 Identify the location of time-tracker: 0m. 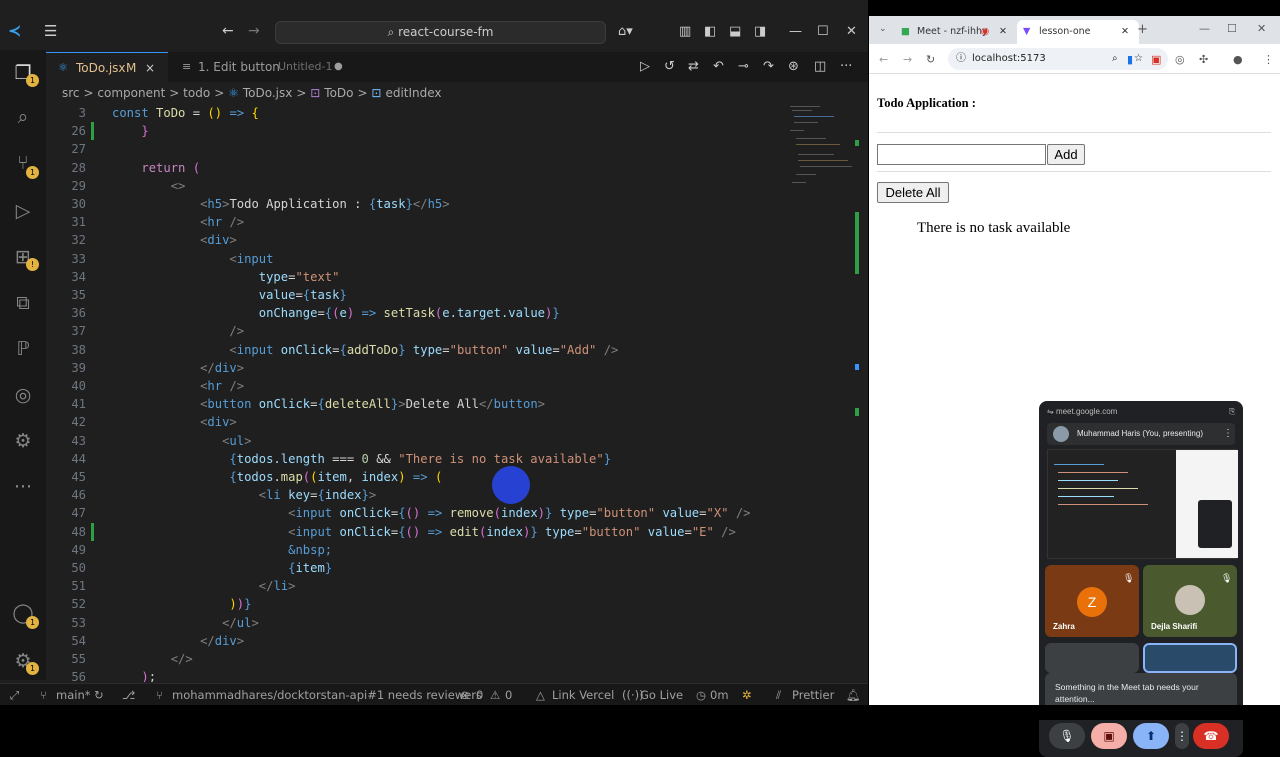
(719, 695).